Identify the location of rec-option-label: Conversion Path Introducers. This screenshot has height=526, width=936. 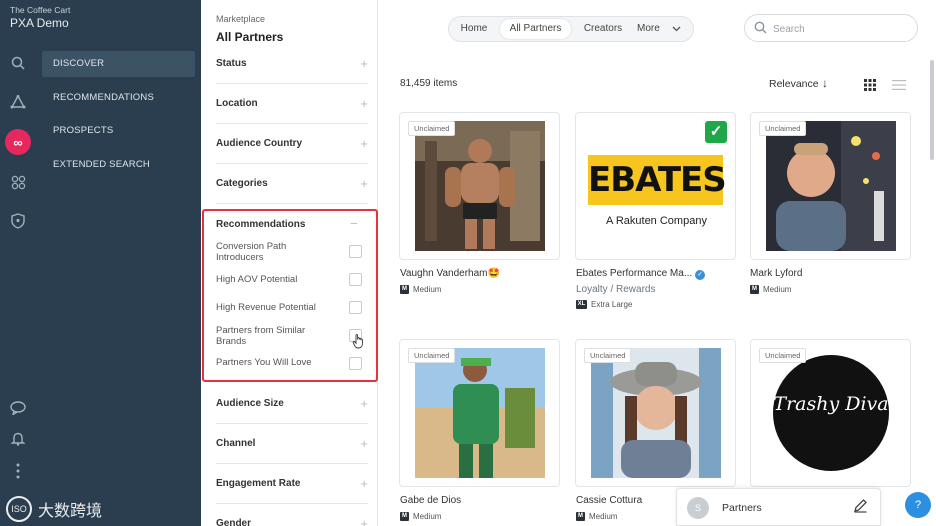
(251, 252).